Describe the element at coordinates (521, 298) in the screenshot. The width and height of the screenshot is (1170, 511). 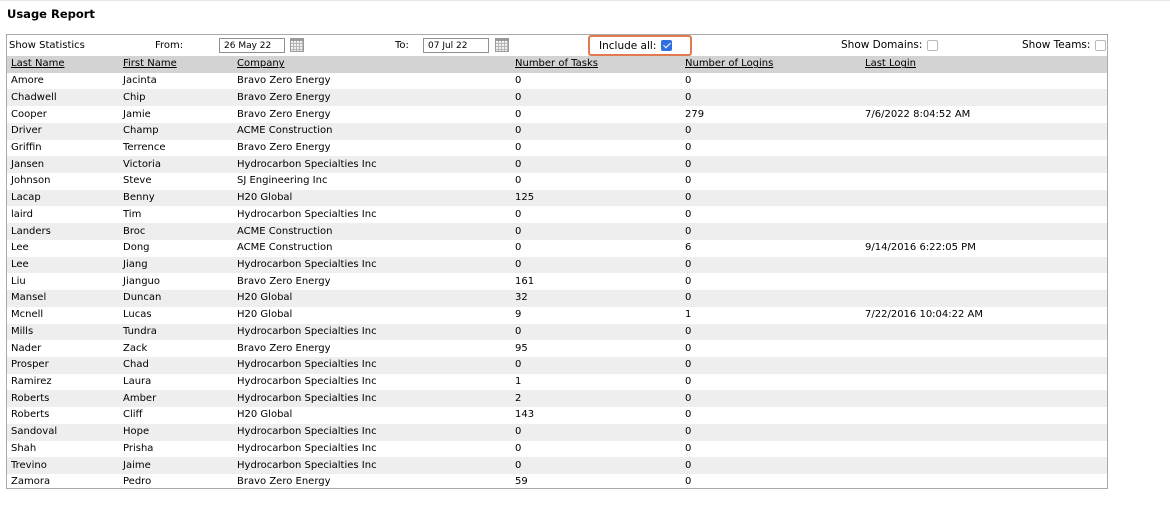
I see `tasks-cell: 32` at that location.